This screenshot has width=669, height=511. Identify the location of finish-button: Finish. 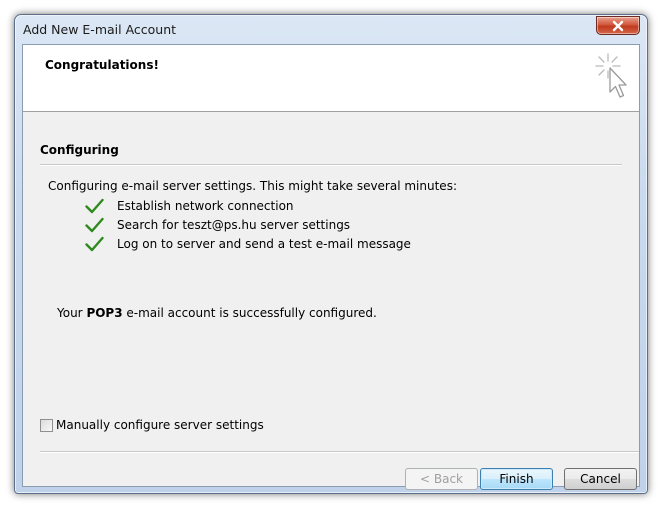
(516, 479).